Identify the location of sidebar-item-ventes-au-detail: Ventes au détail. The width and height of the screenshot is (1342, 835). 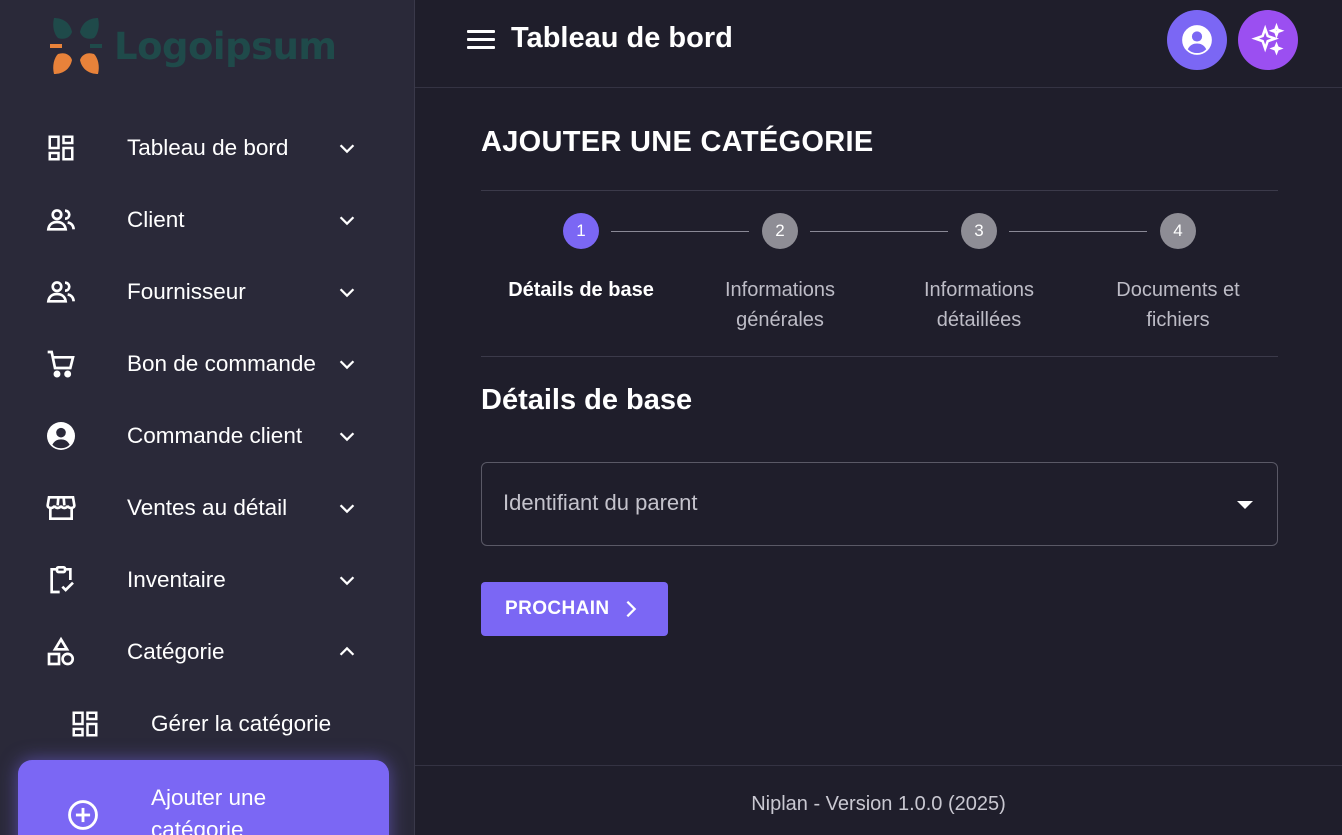
(207, 508).